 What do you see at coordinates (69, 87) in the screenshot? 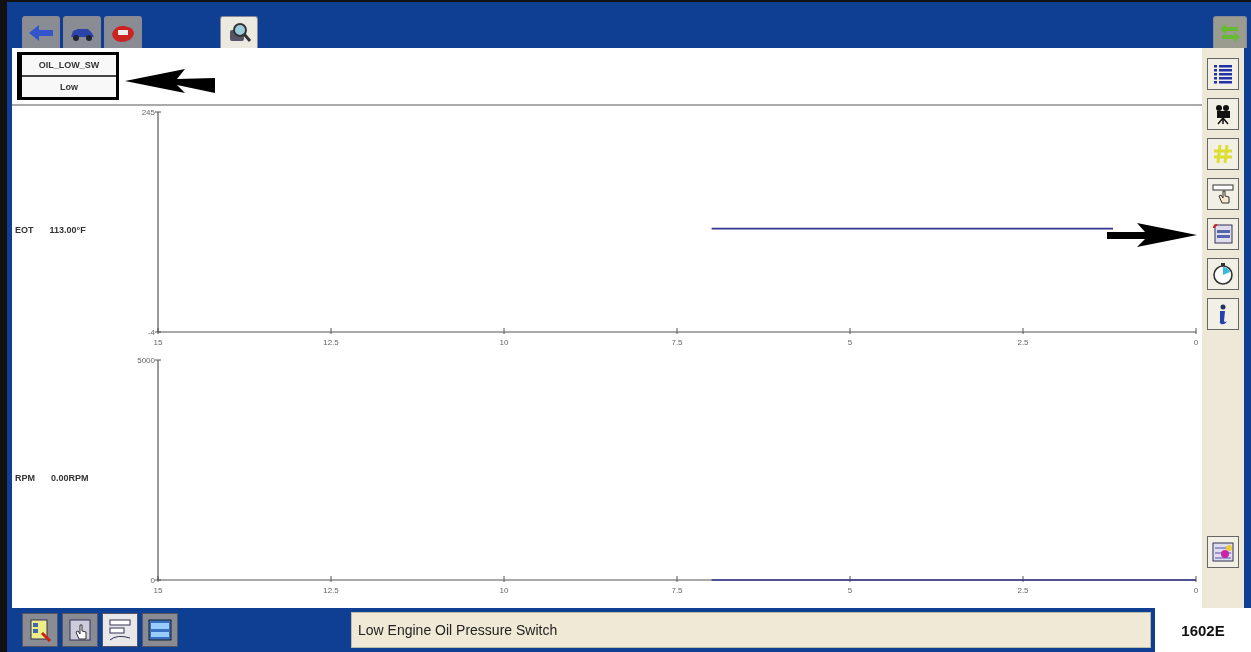
I see `pid-value: Low` at bounding box center [69, 87].